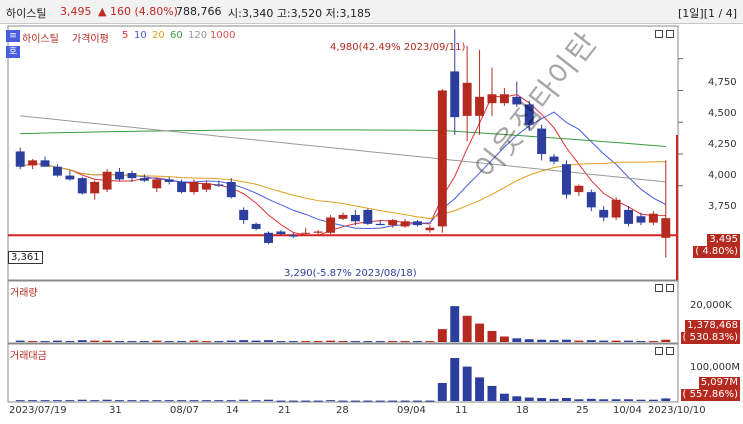 The image size is (743, 424). I want to click on volume-panel-frame, so click(343, 312).